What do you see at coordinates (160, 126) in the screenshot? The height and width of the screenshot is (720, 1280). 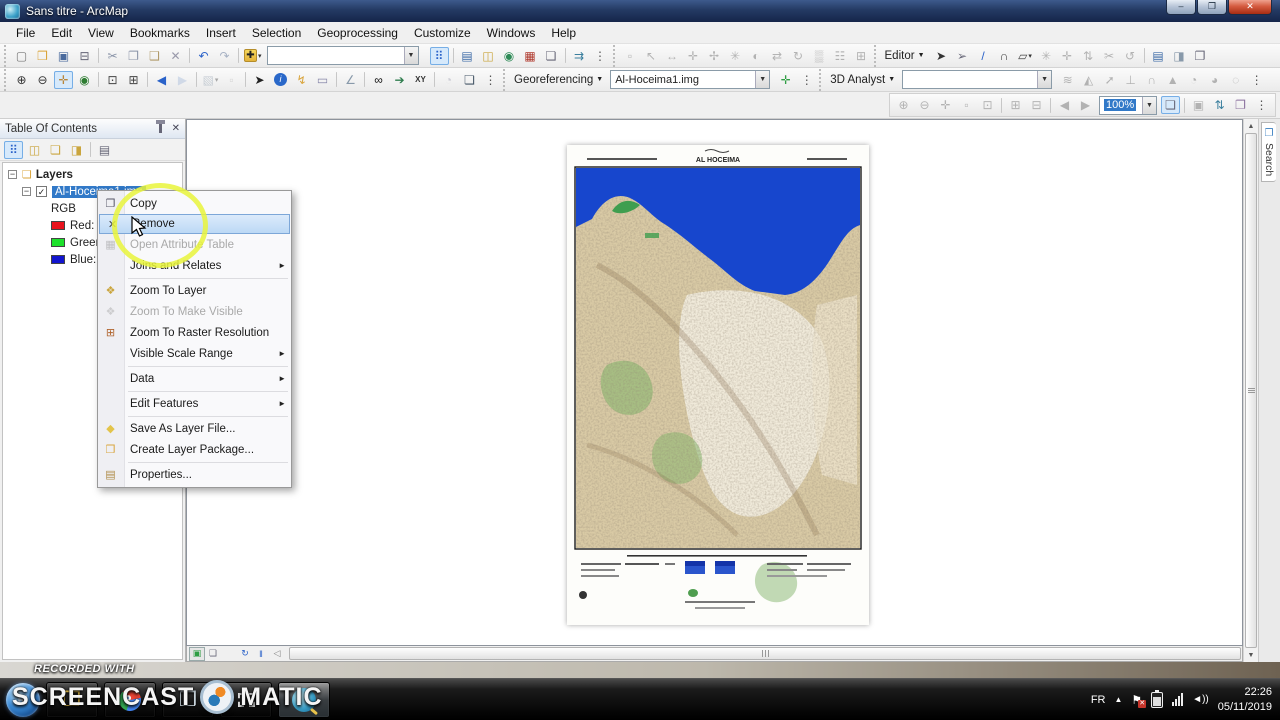 I see `pin-icon` at bounding box center [160, 126].